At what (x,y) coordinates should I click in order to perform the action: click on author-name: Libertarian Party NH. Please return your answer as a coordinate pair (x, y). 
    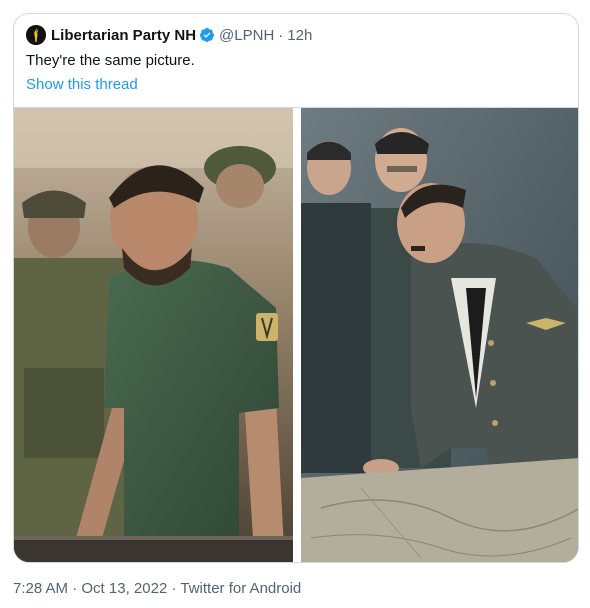
    Looking at the image, I should click on (123, 35).